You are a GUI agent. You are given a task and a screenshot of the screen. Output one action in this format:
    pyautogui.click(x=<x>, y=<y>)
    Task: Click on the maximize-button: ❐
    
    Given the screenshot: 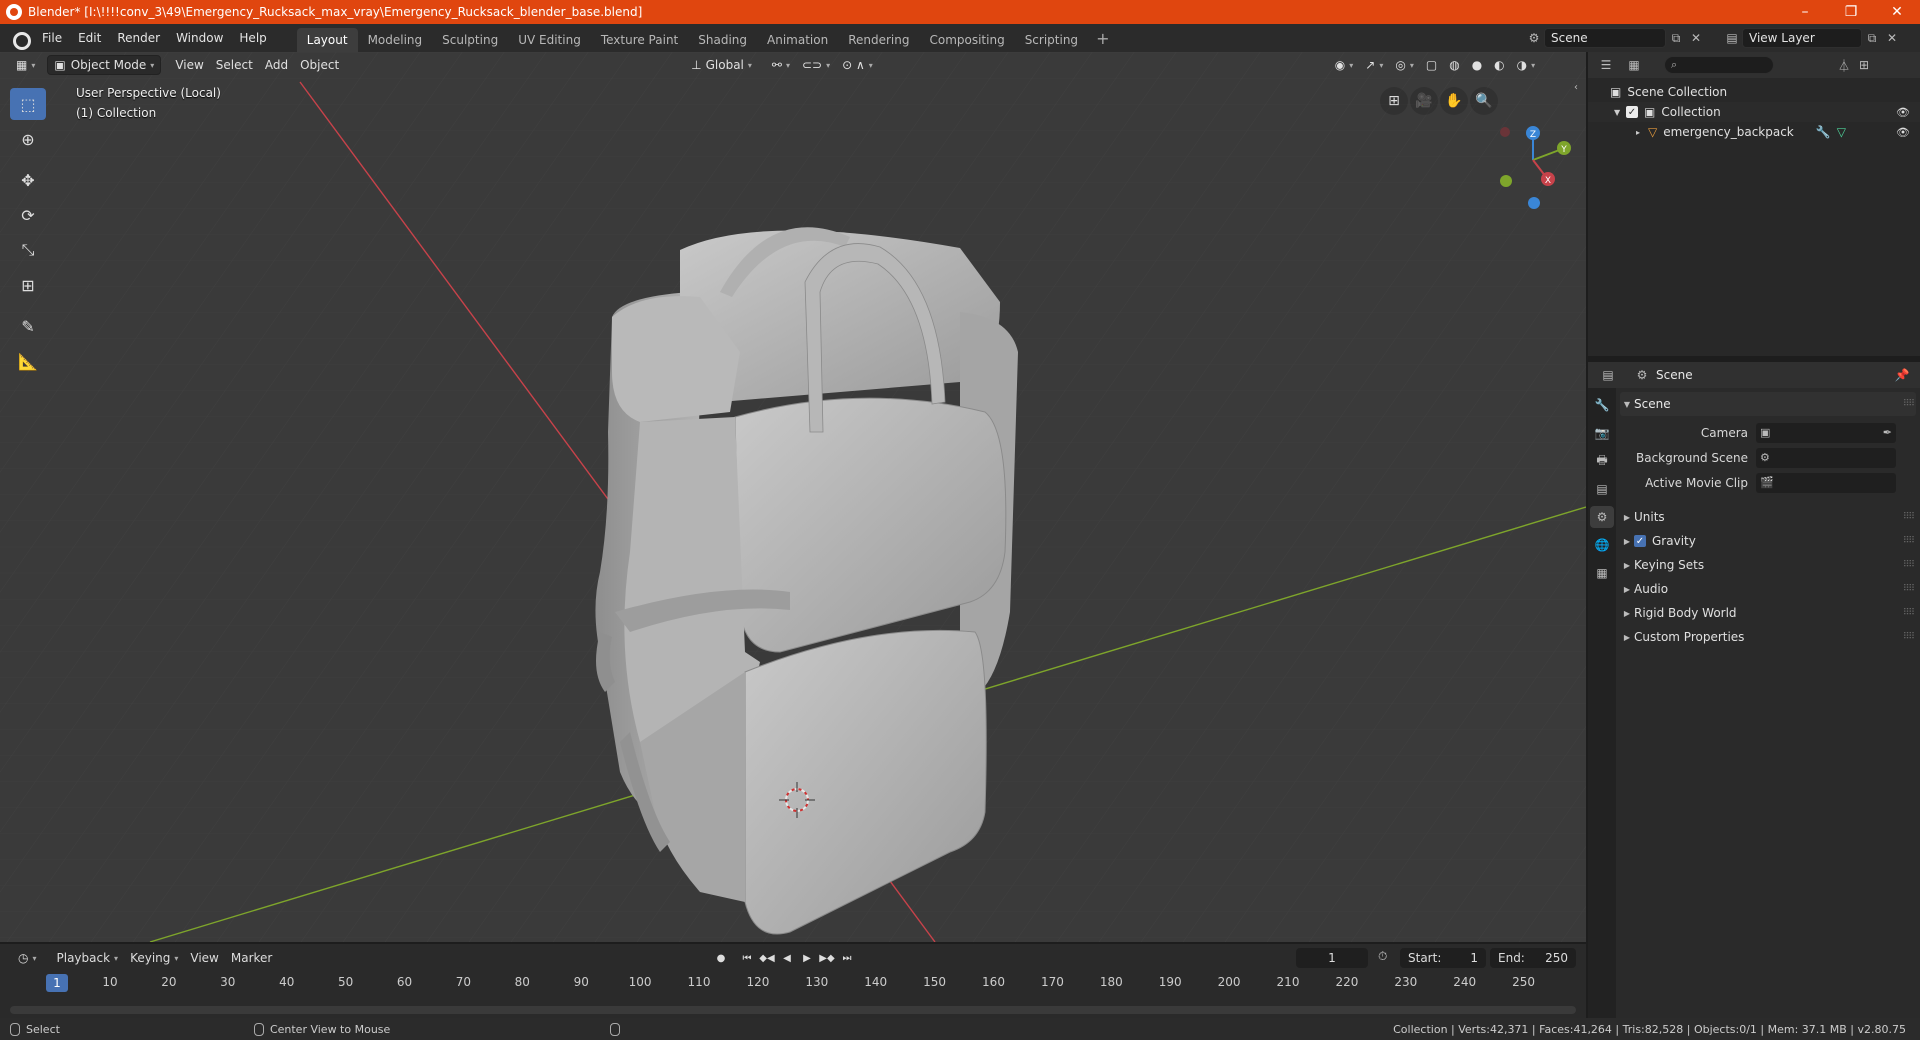 What is the action you would take?
    pyautogui.click(x=1851, y=12)
    